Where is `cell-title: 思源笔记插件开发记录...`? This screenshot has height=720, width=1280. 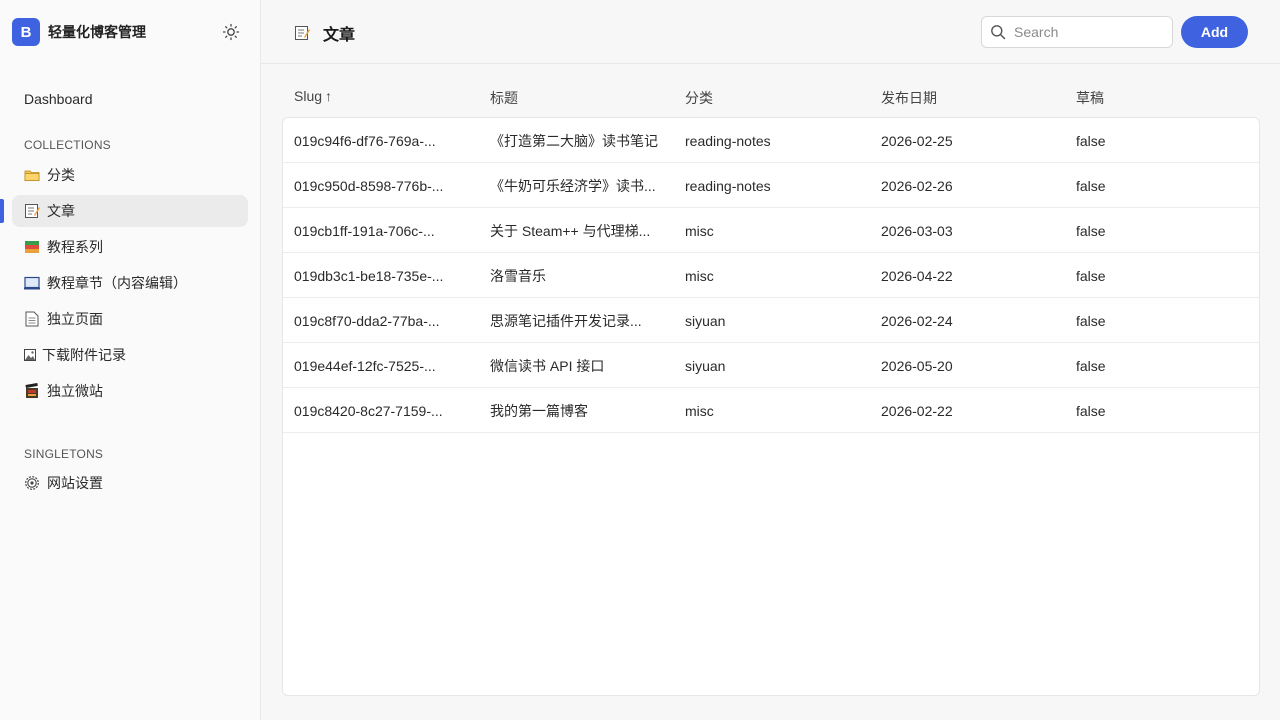
cell-title: 思源笔记插件开发记录... is located at coordinates (566, 320).